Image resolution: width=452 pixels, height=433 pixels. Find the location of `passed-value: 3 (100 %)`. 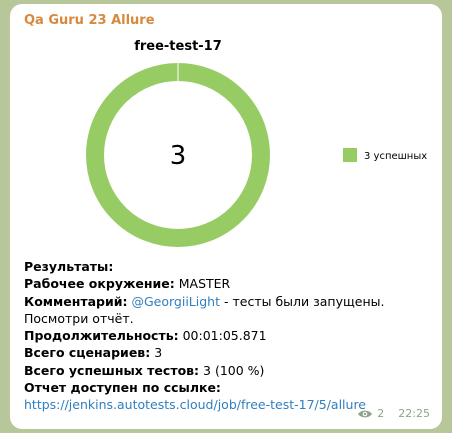

passed-value: 3 (100 %) is located at coordinates (234, 370).